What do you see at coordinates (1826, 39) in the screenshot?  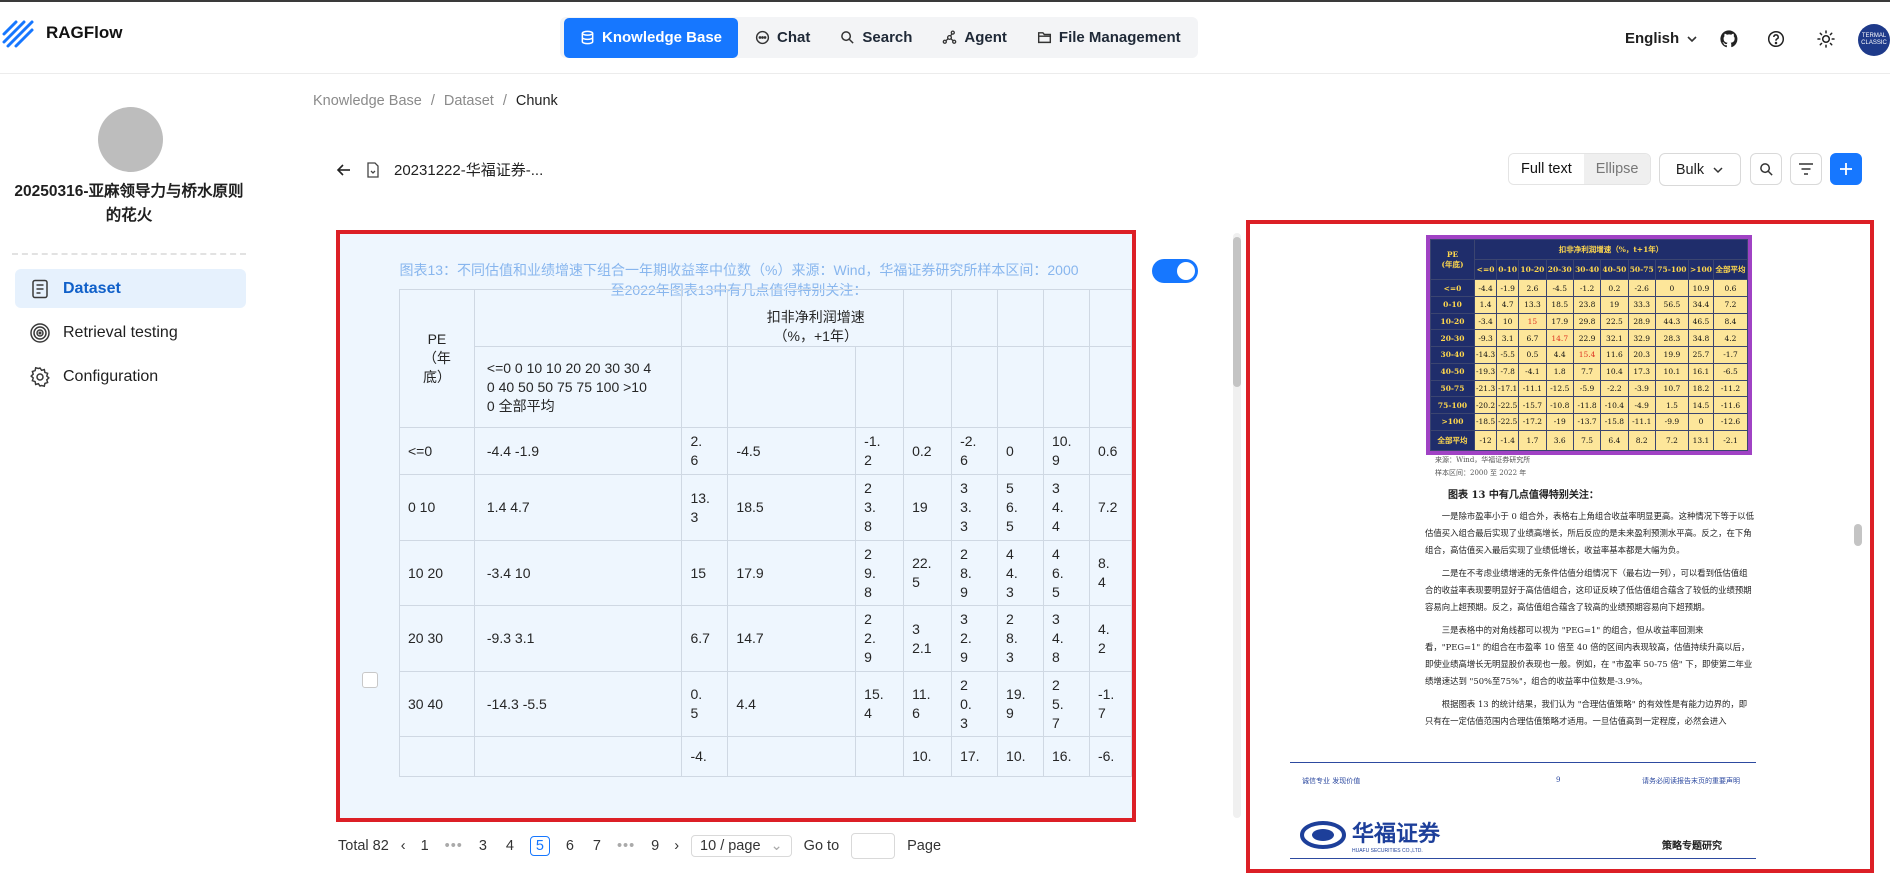 I see `theme-sun-icon` at bounding box center [1826, 39].